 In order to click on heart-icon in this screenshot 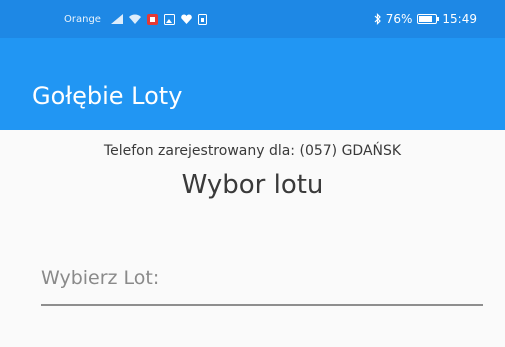, I will do `click(186, 19)`.